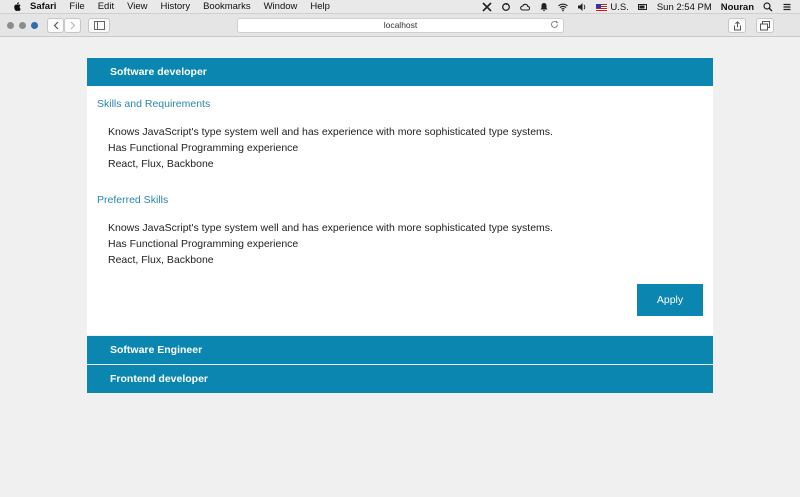 This screenshot has width=800, height=497. What do you see at coordinates (133, 200) in the screenshot?
I see `section-heading-preferred-skills: Preferred Skills` at bounding box center [133, 200].